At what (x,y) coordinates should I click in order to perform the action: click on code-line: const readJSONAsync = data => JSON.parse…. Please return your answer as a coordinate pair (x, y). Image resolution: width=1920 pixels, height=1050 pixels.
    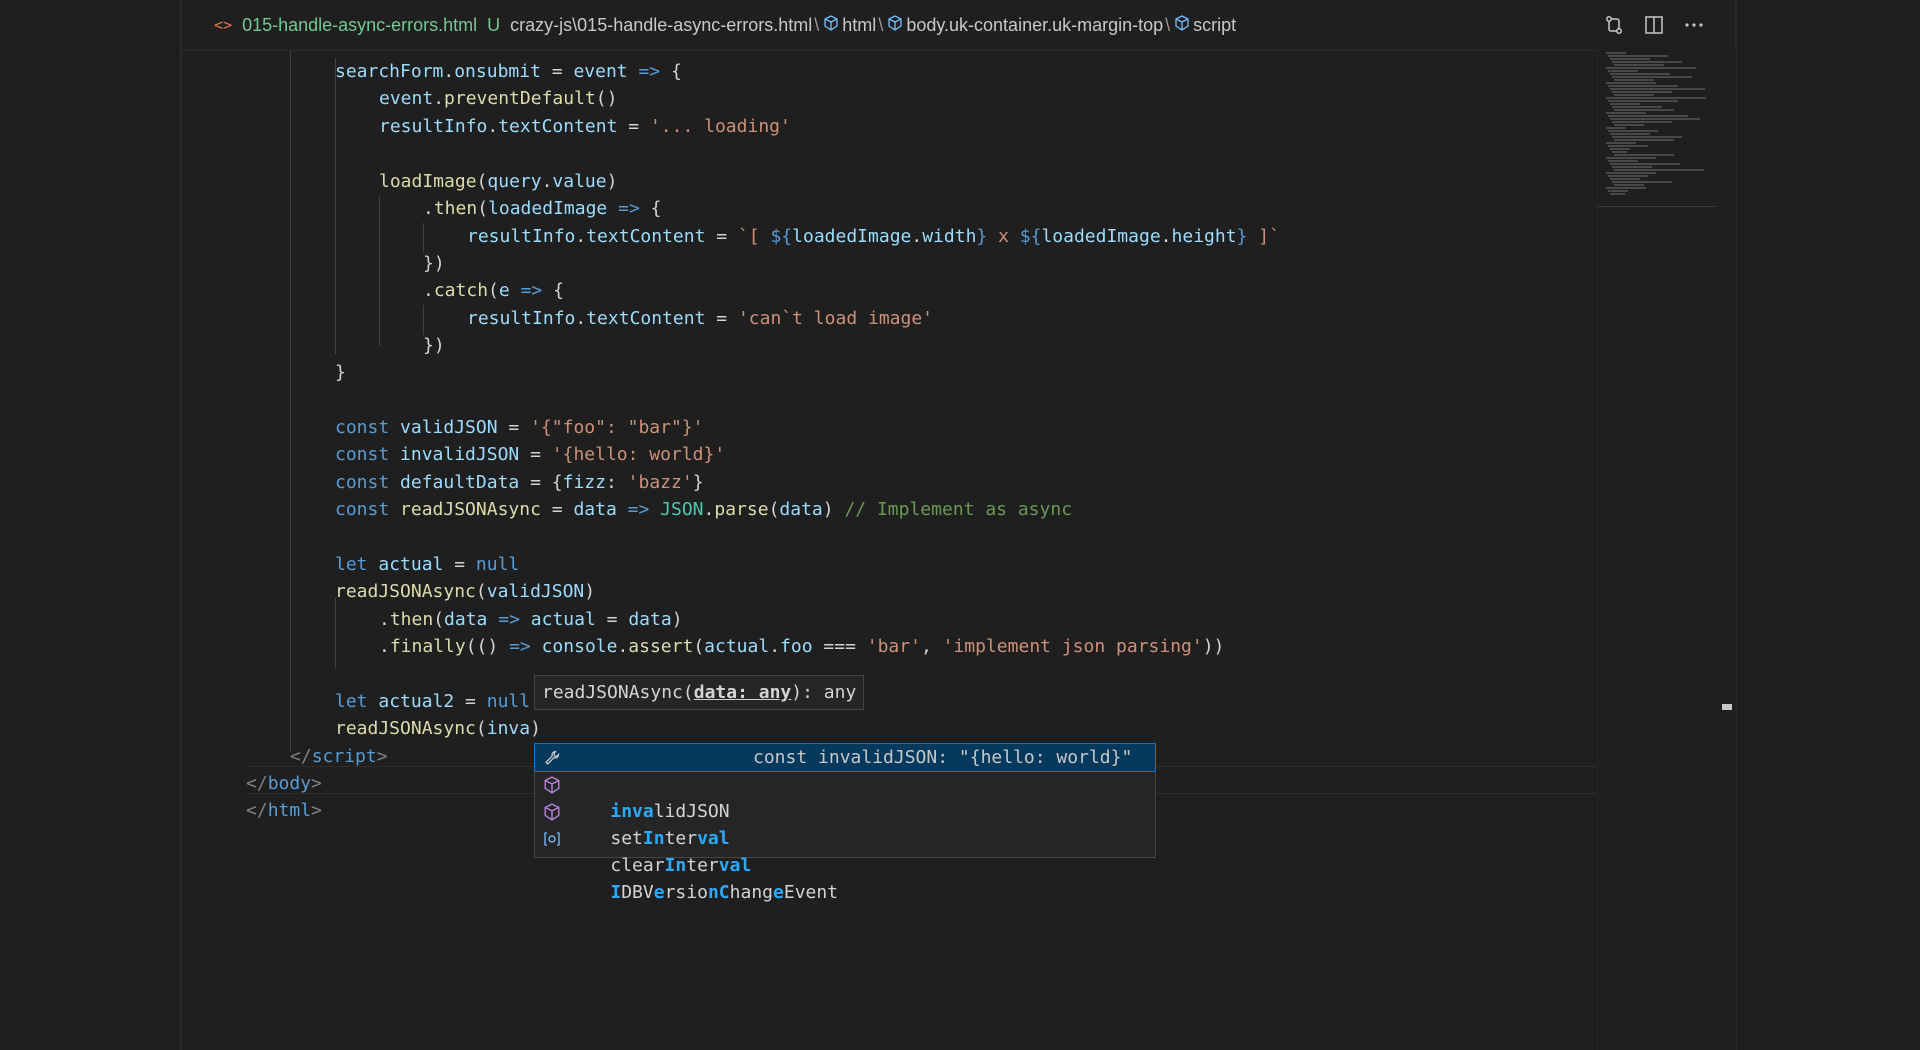
    Looking at the image, I should click on (704, 509).